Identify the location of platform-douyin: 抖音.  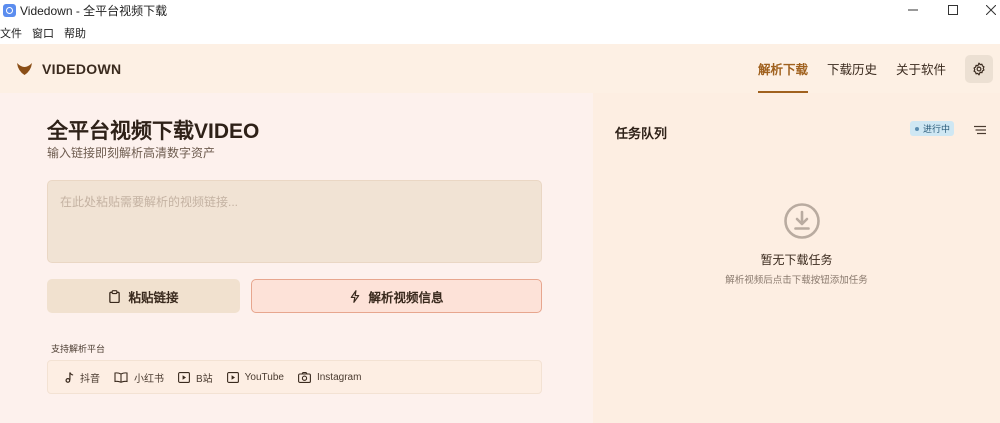
(82, 377).